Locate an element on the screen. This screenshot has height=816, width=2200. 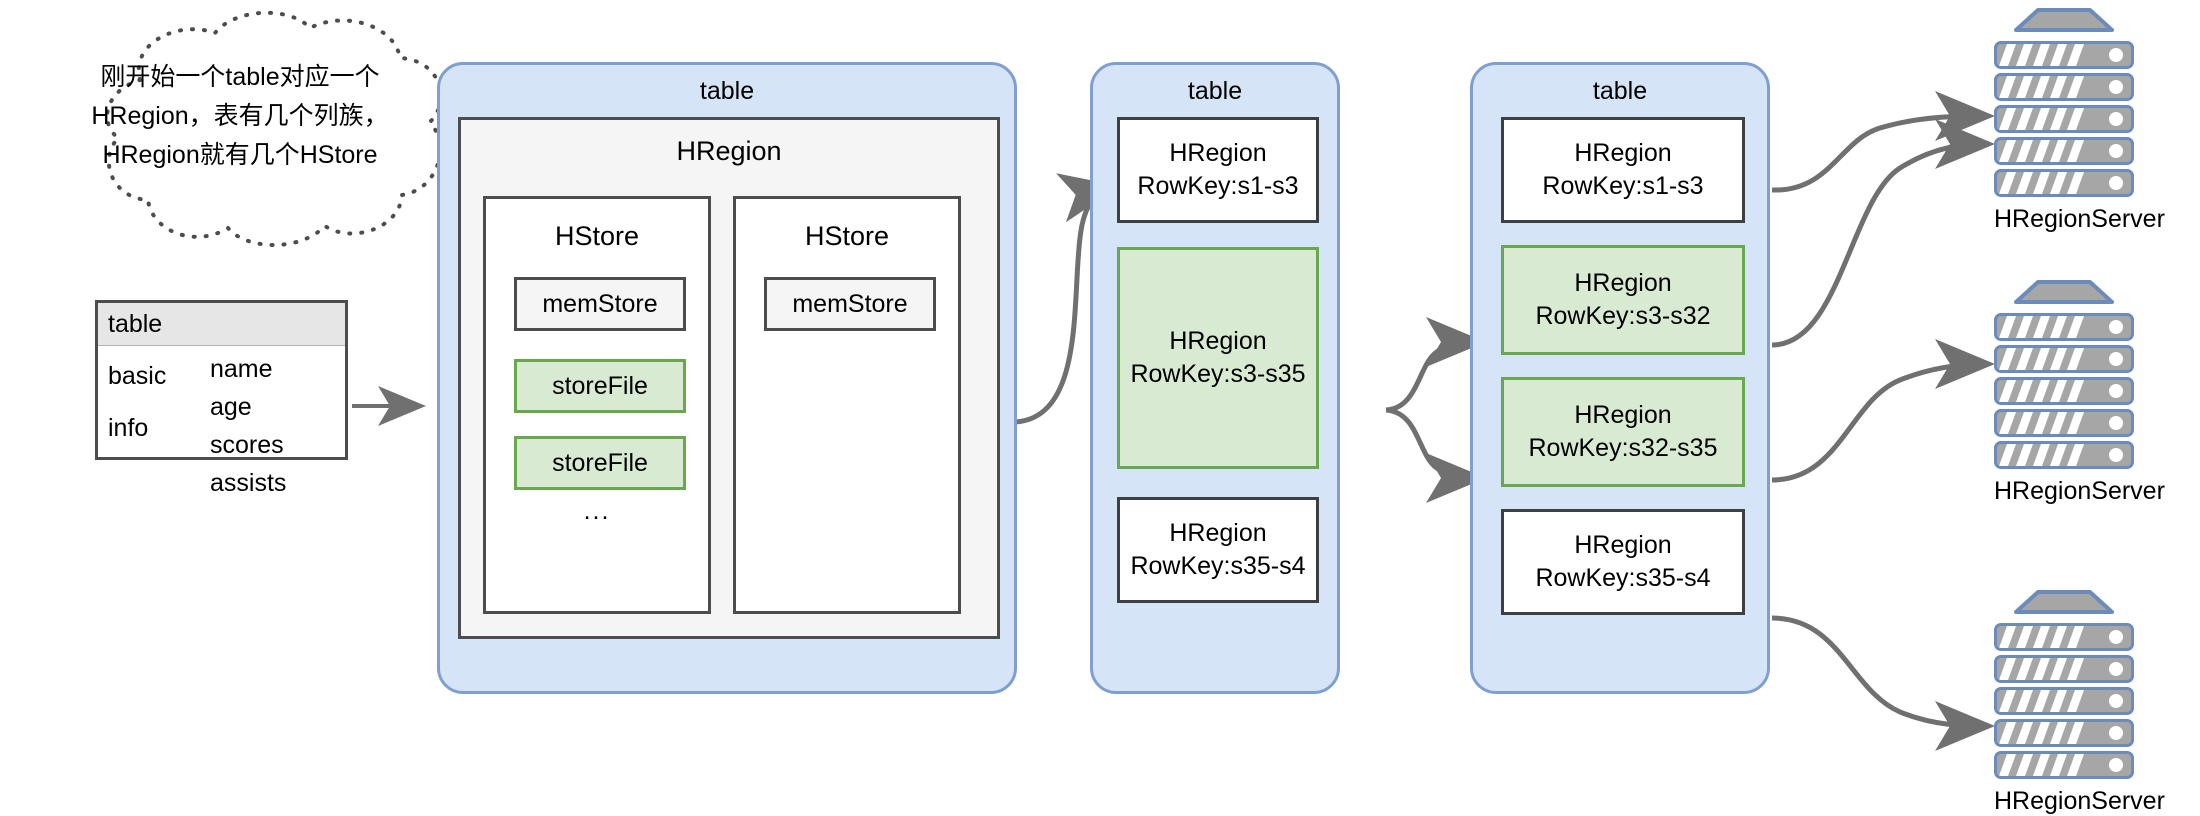
arrow-region2-to-server1 is located at coordinates (1883, 233).